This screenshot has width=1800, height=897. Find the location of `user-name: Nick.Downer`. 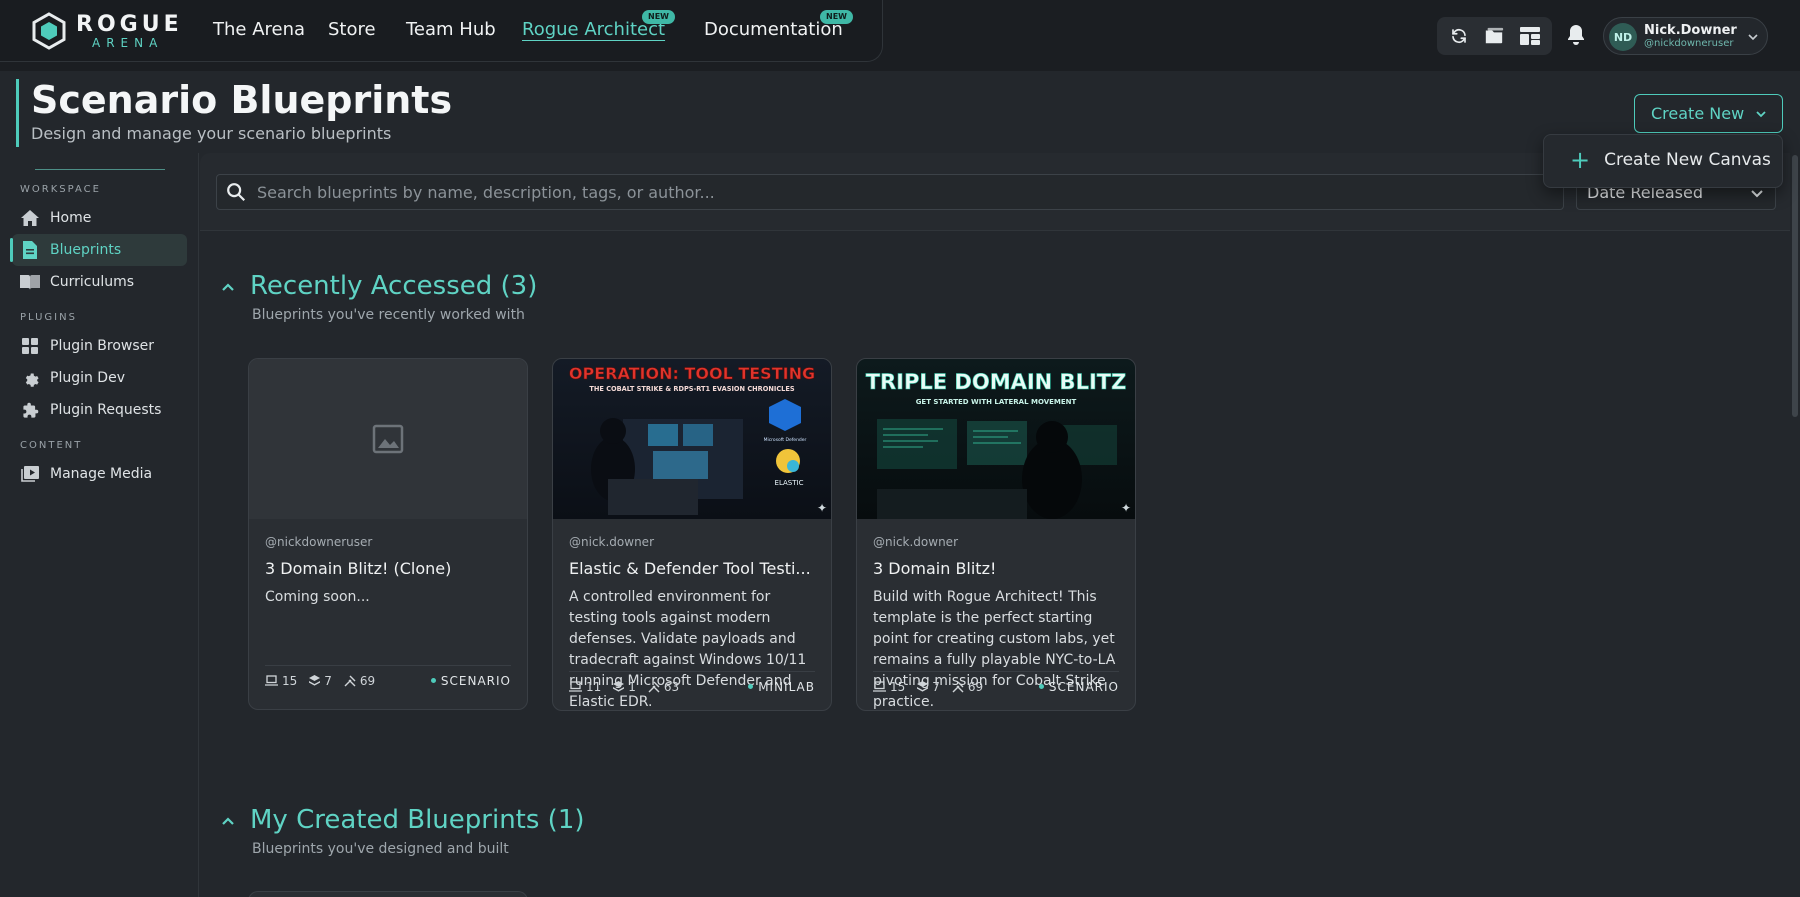

user-name: Nick.Downer is located at coordinates (1690, 30).